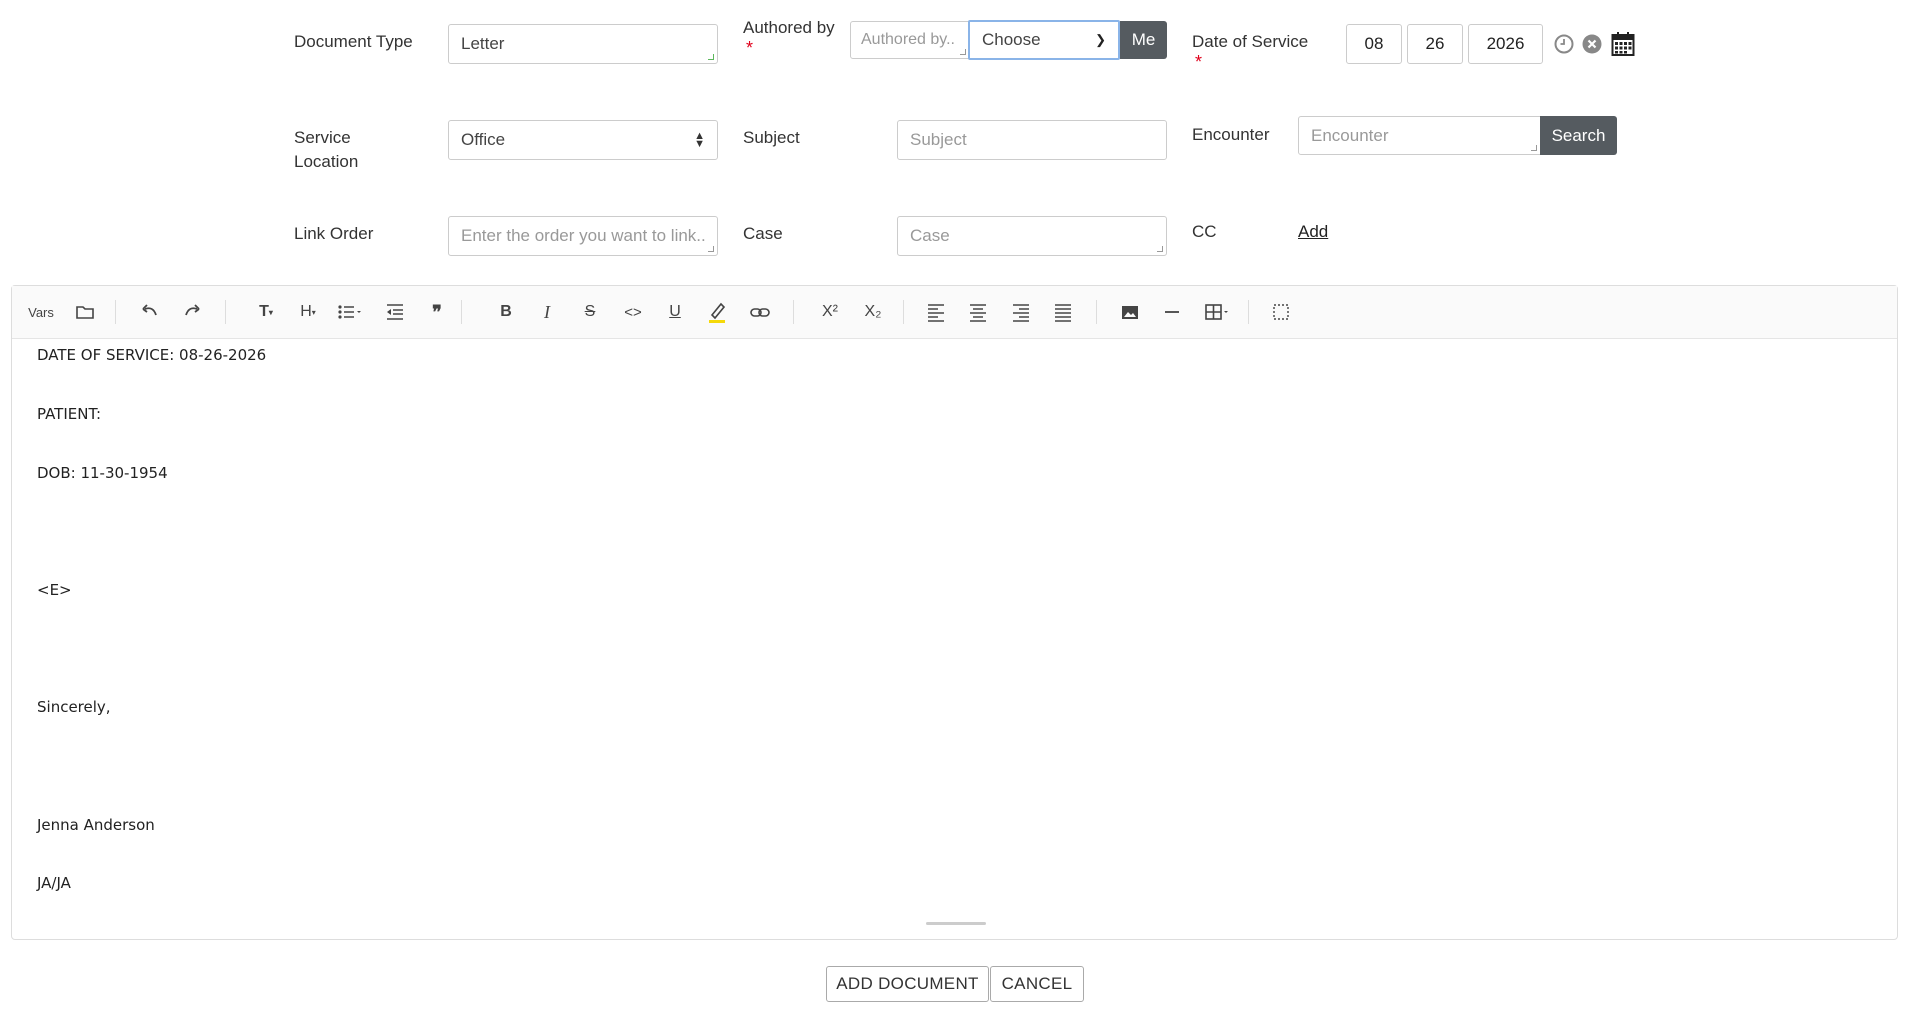  What do you see at coordinates (1350, 135) in the screenshot?
I see `encounter-placeholder: Encounter` at bounding box center [1350, 135].